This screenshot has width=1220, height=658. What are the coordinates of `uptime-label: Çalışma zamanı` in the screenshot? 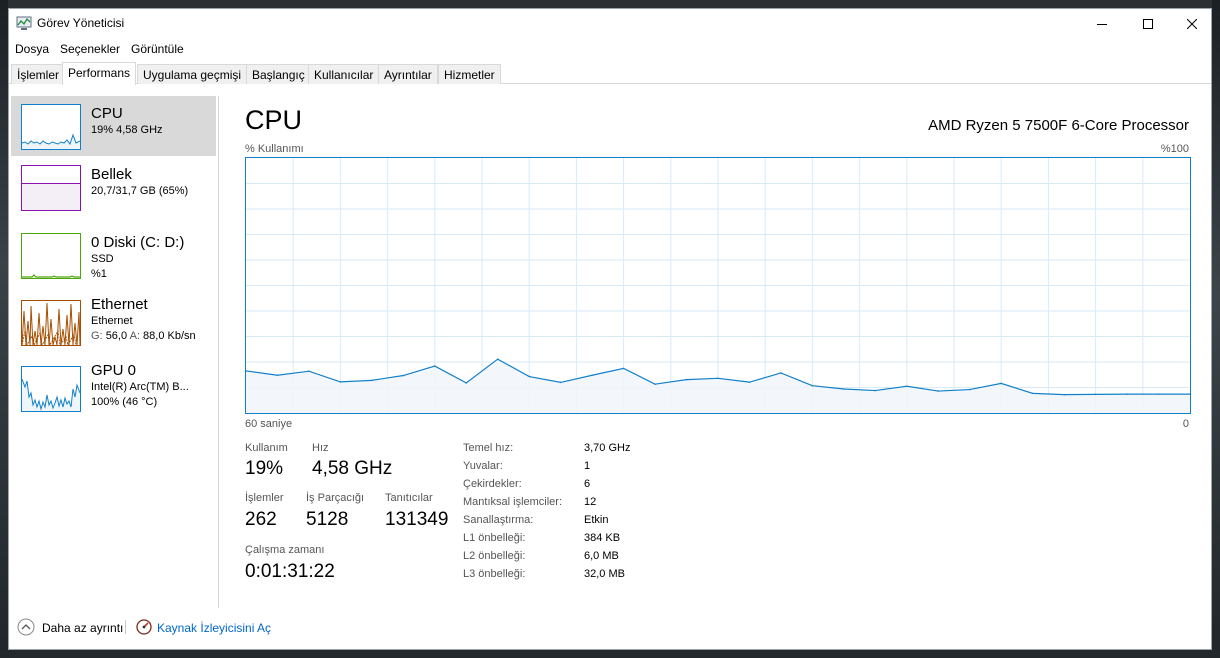 It's located at (285, 550).